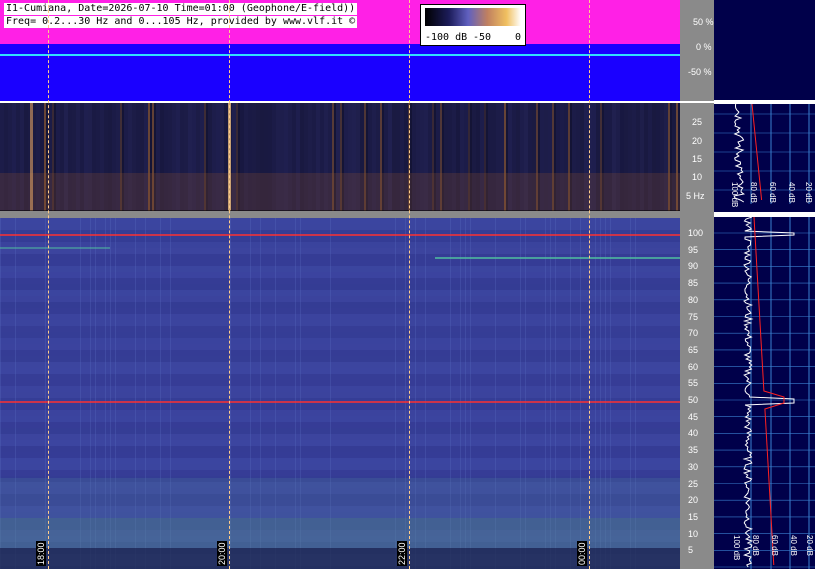 The height and width of the screenshot is (569, 815). What do you see at coordinates (809, 545) in the screenshot?
I see `profile-high-db-label: 20 dB` at bounding box center [809, 545].